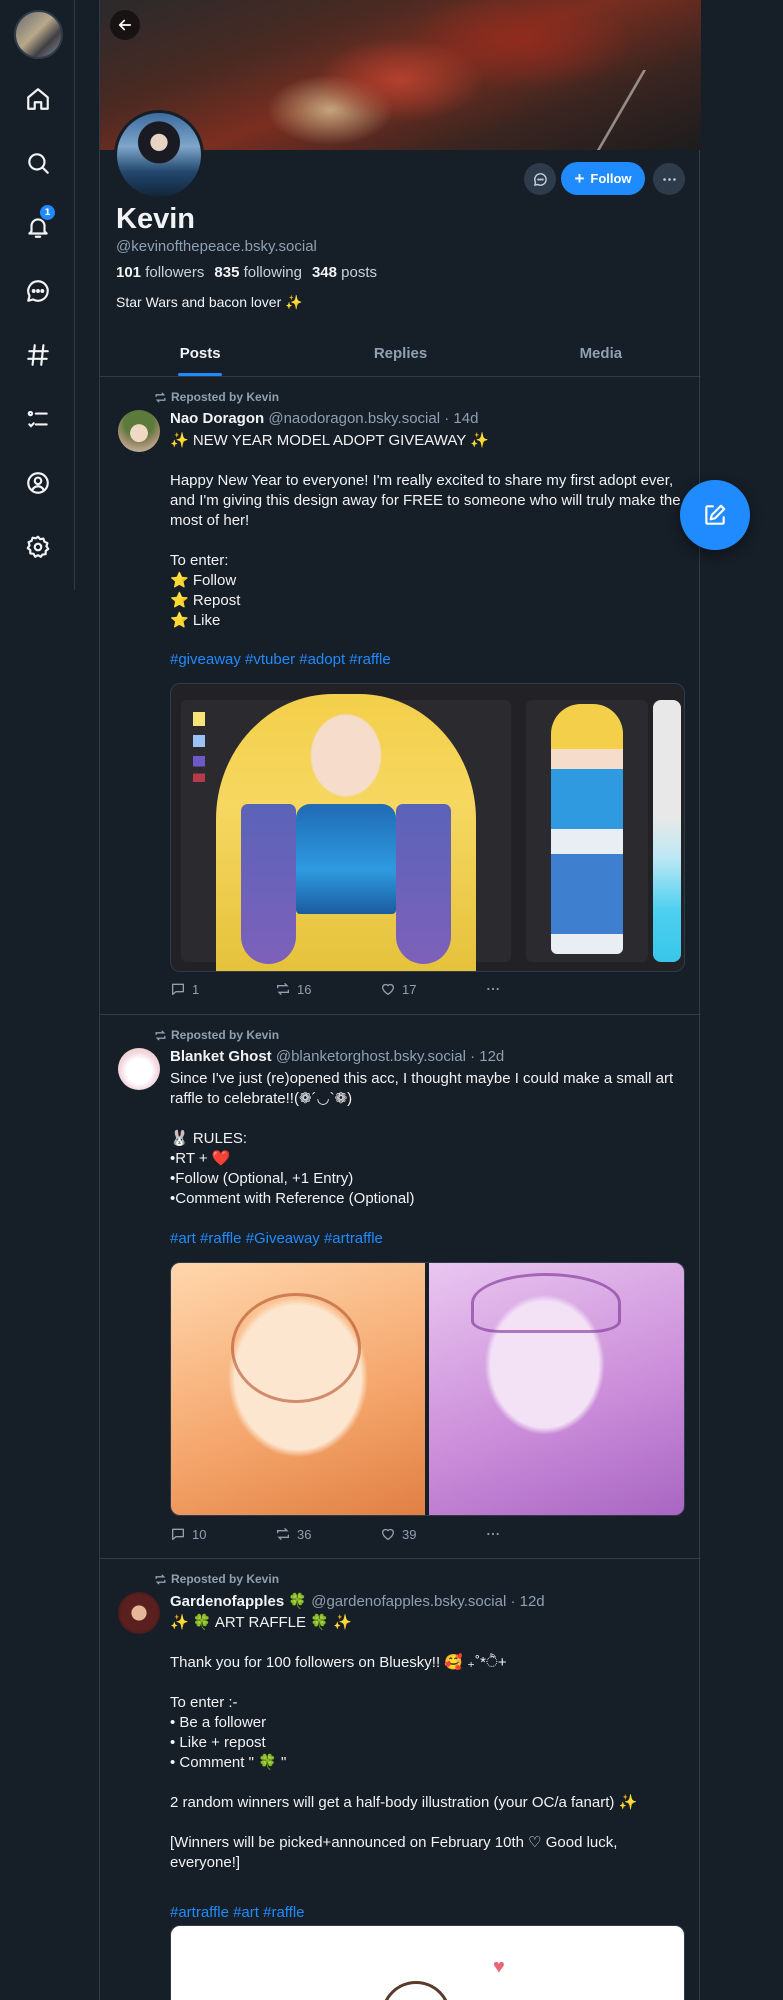  Describe the element at coordinates (155, 219) in the screenshot. I see `profile-name: Kevin` at that location.